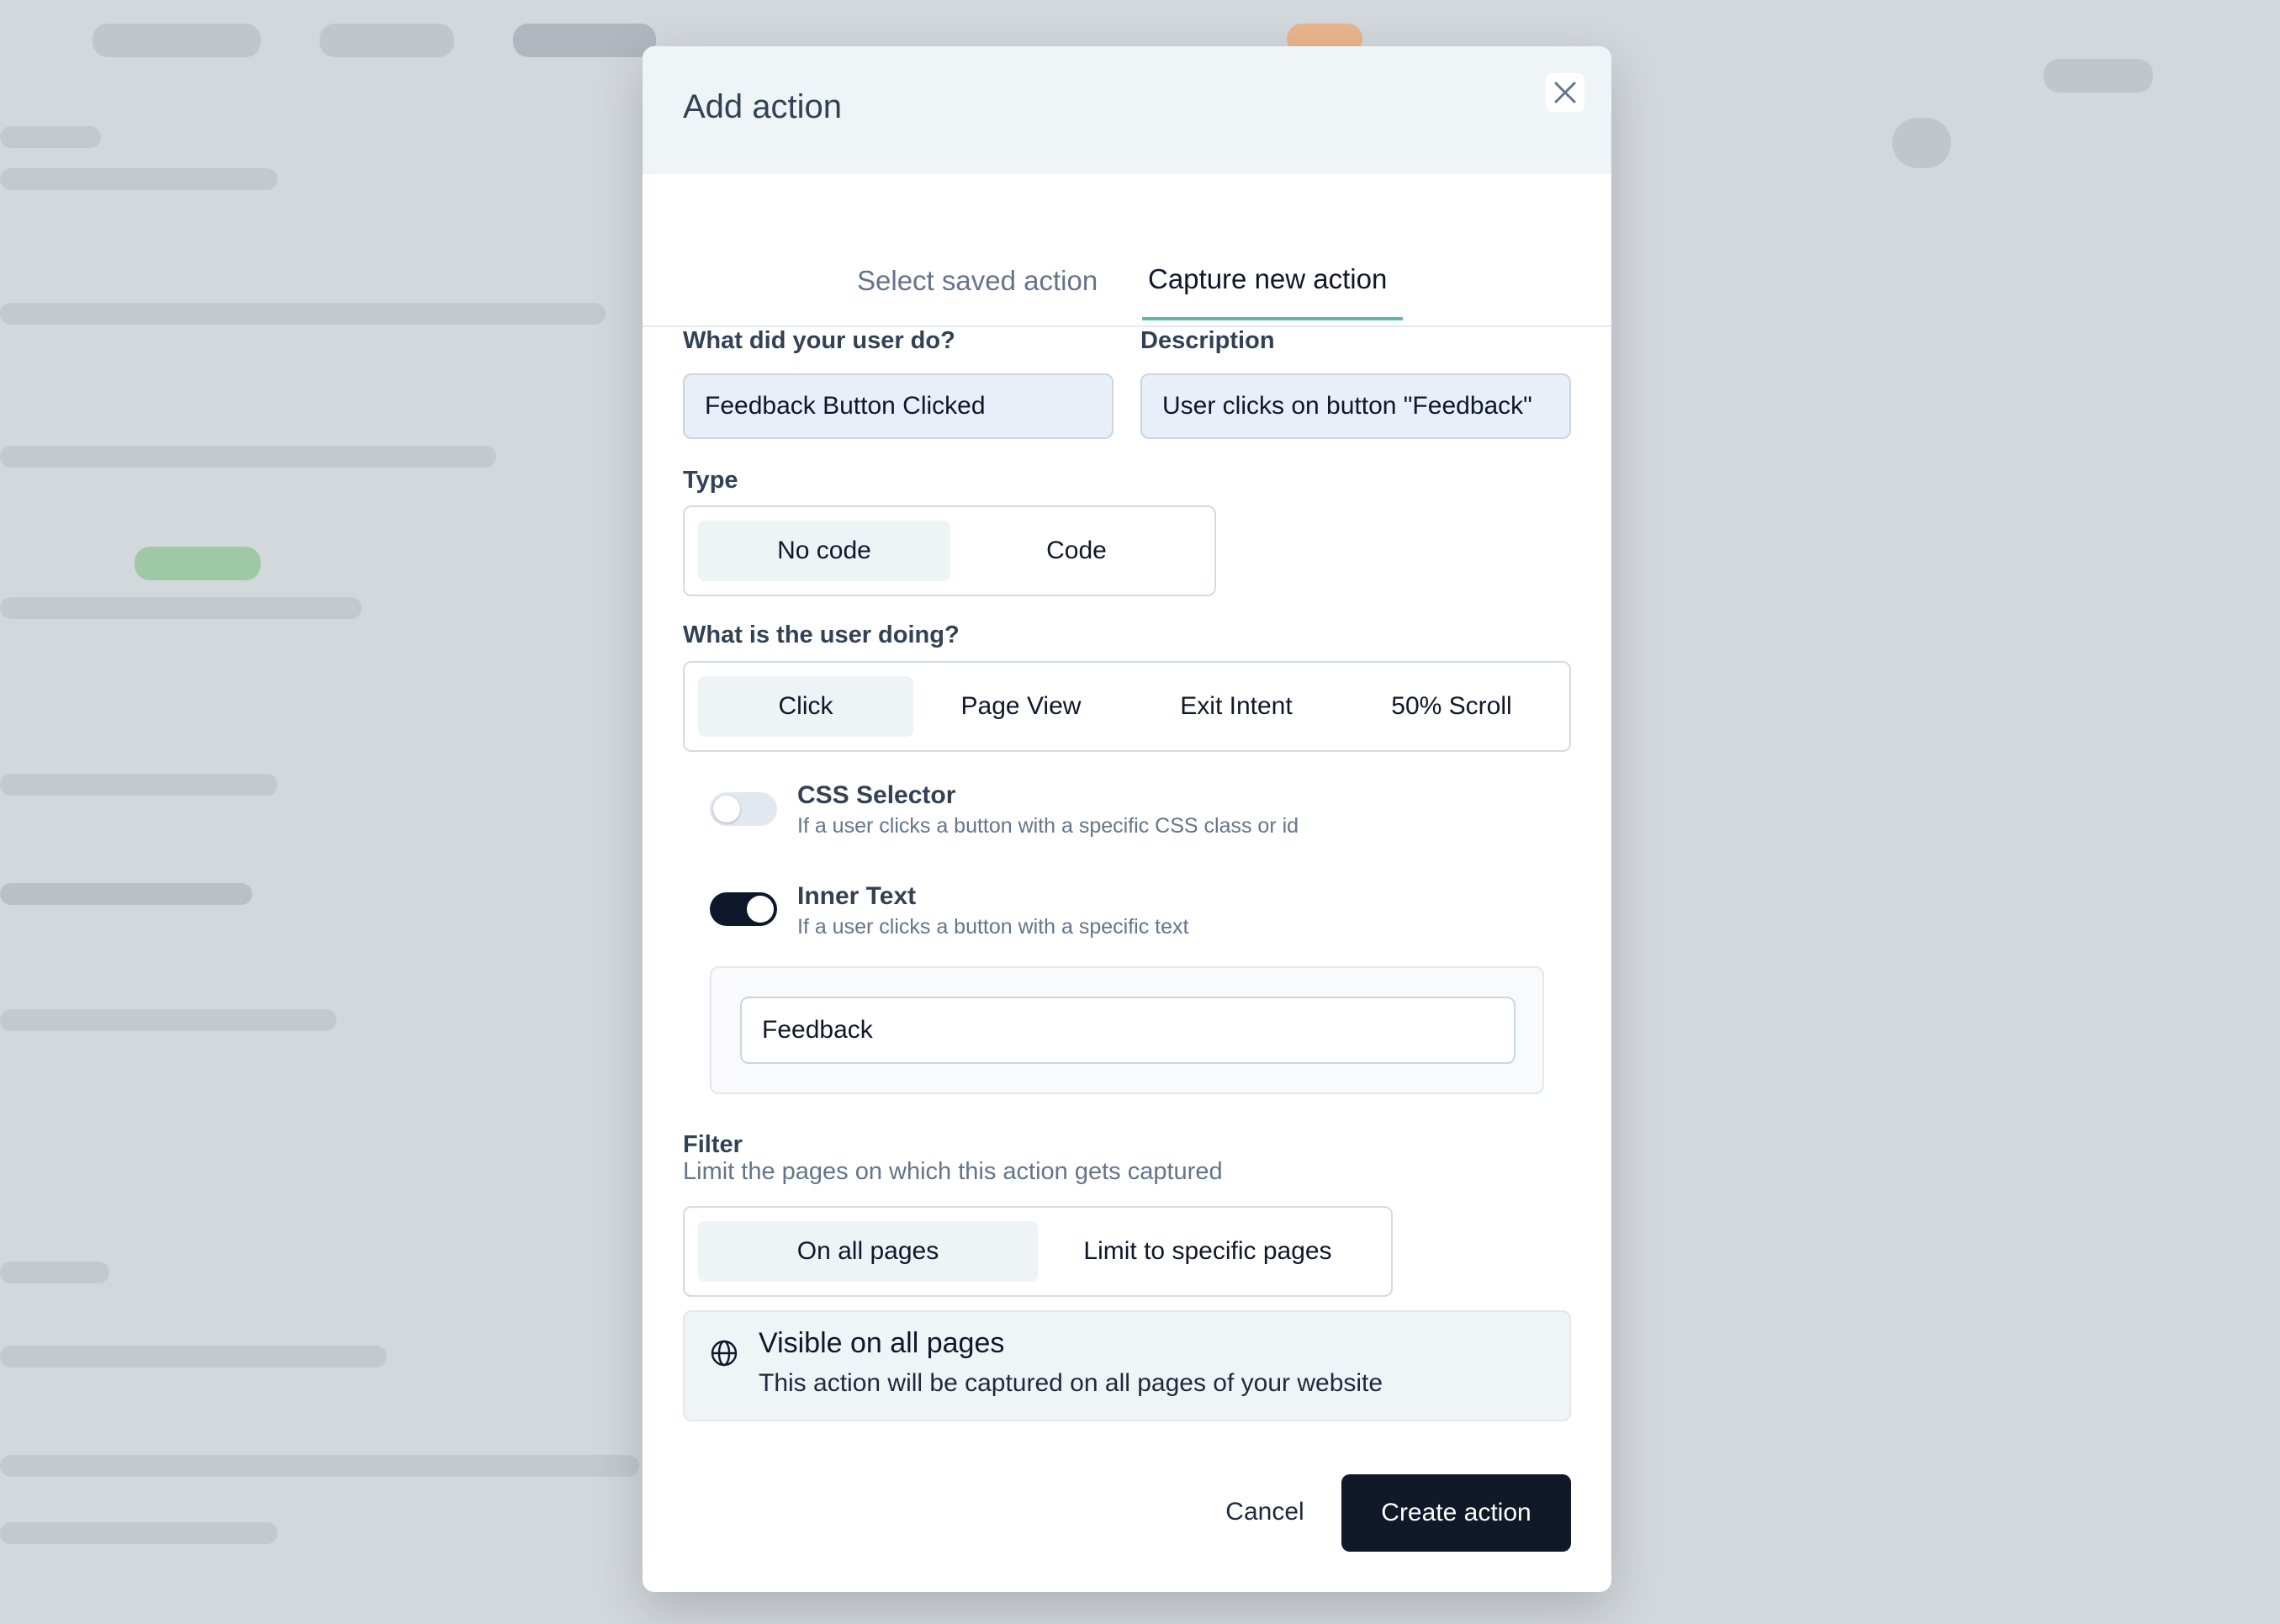  Describe the element at coordinates (1267, 279) in the screenshot. I see `tab-capture-new-action: Capture new action` at that location.